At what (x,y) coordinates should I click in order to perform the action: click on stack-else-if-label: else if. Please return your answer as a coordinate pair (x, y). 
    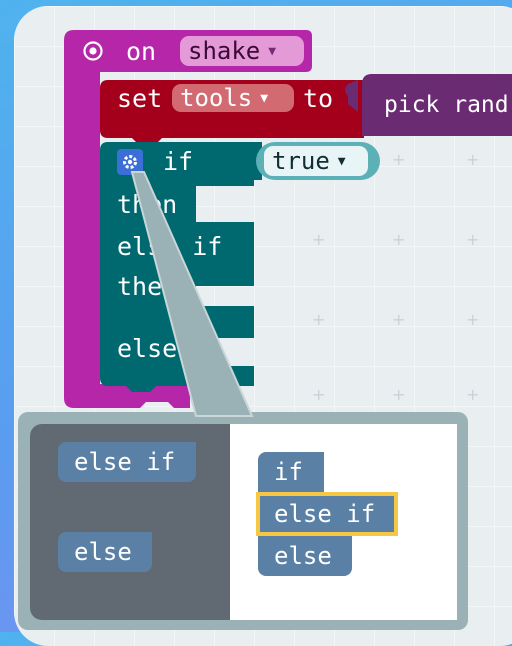
    Looking at the image, I should click on (325, 514).